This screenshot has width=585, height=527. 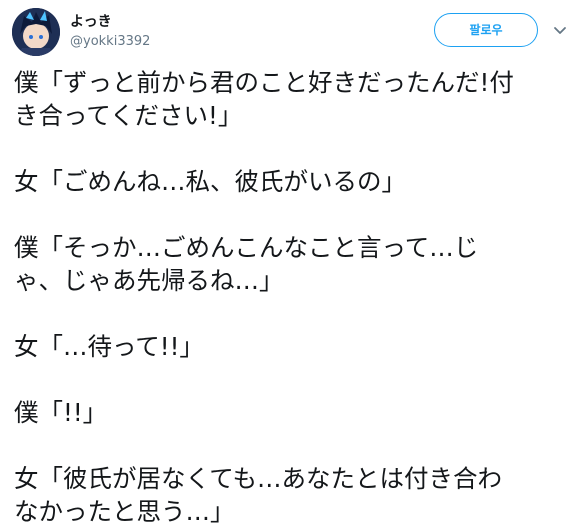 What do you see at coordinates (110, 42) in the screenshot?
I see `author-handle: @yokki3392` at bounding box center [110, 42].